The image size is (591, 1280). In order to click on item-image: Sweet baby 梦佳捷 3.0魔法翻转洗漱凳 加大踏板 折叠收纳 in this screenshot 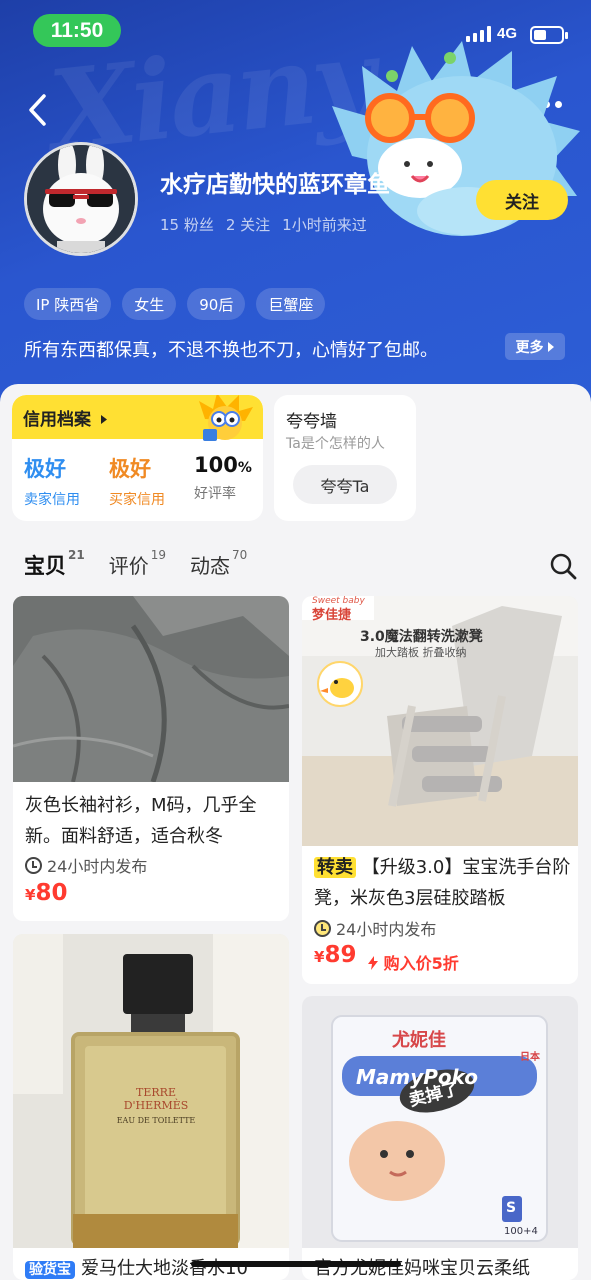, I will do `click(440, 721)`.